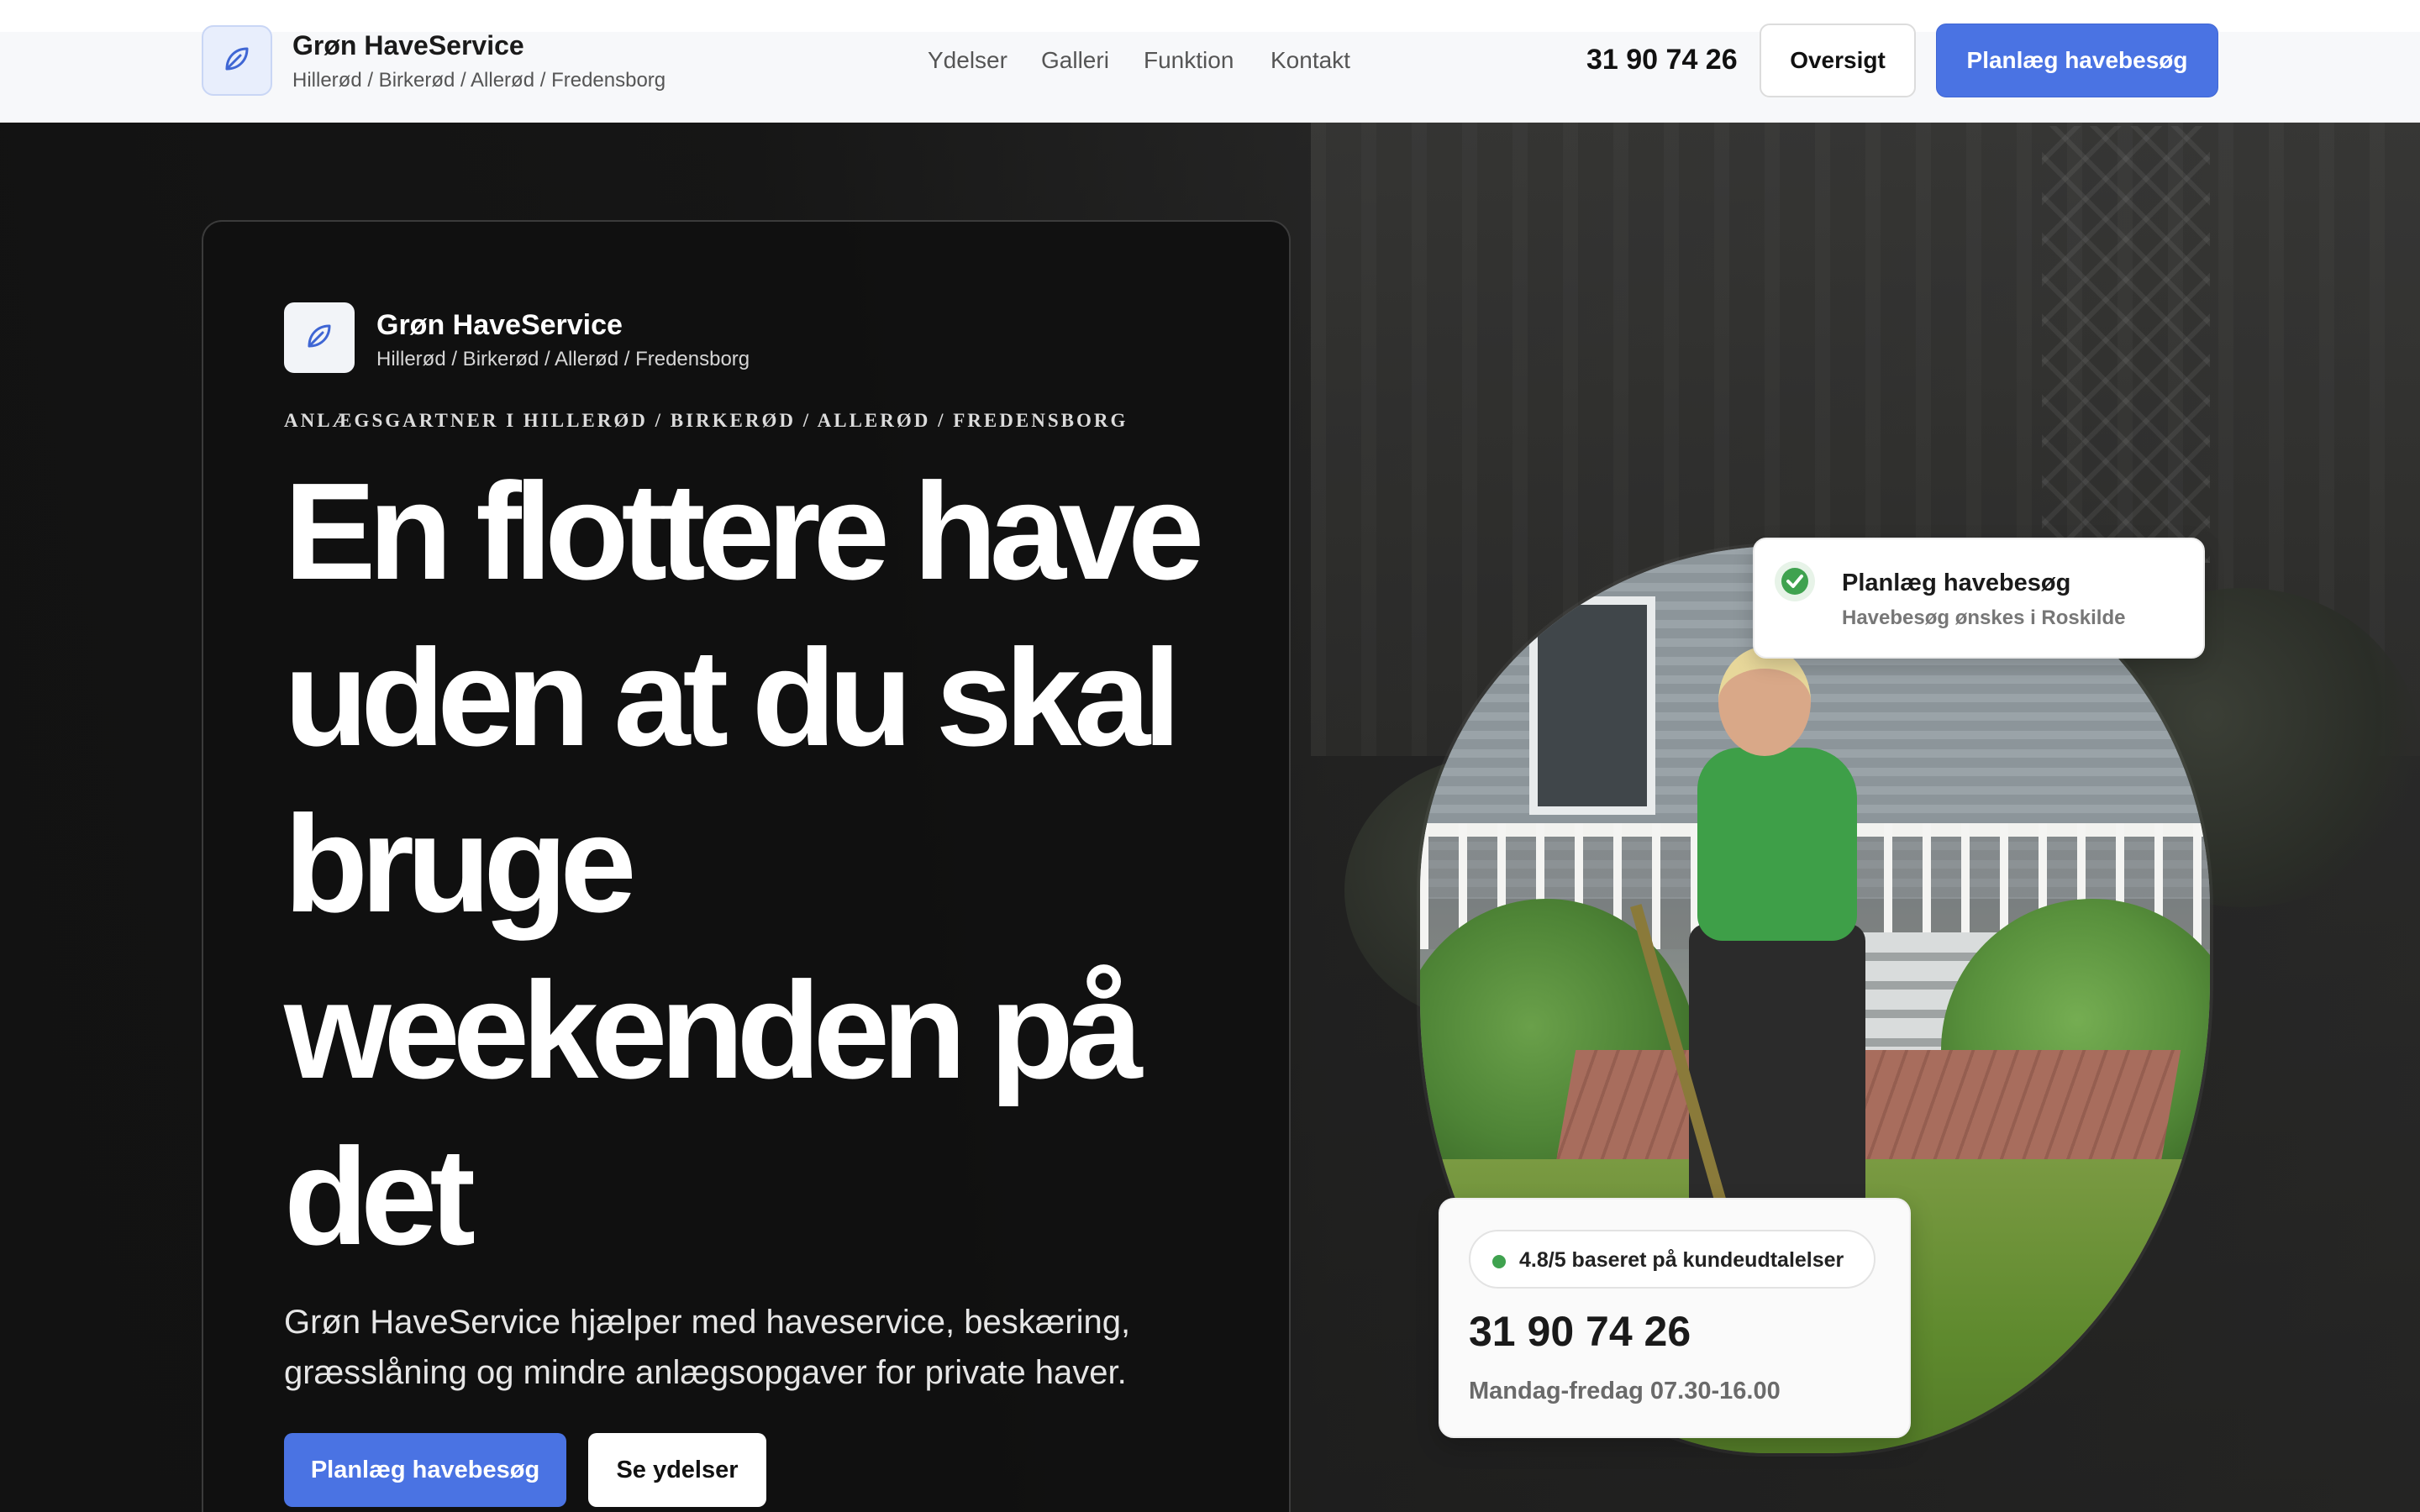  What do you see at coordinates (2126, 344) in the screenshot?
I see `background-lattice` at bounding box center [2126, 344].